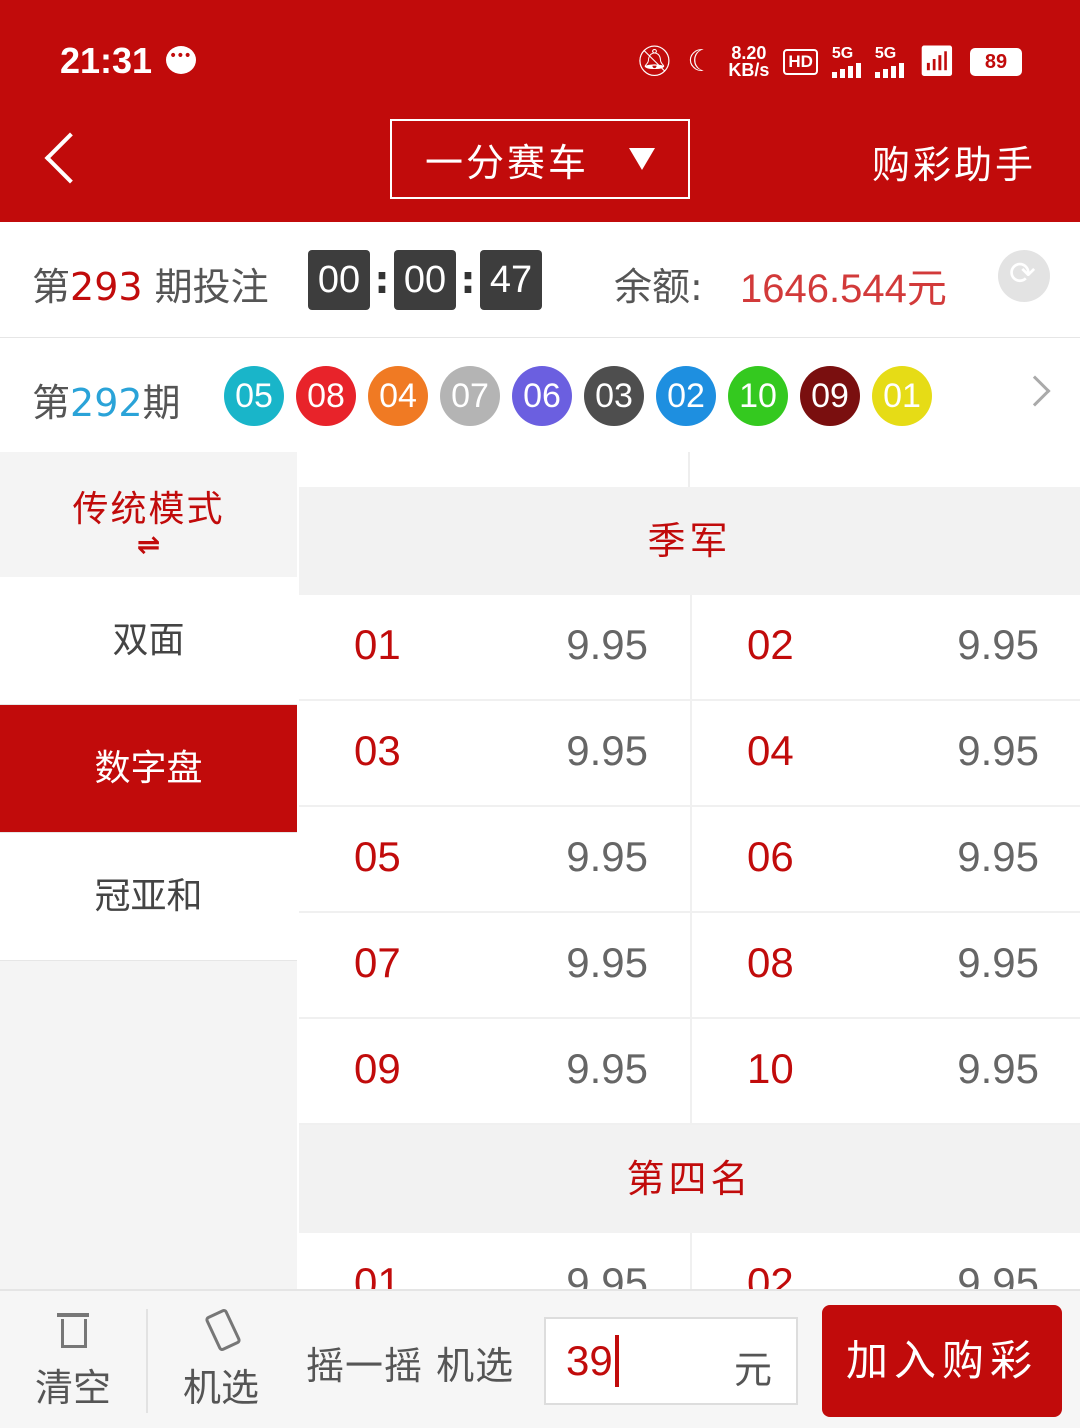 The height and width of the screenshot is (1428, 1080). What do you see at coordinates (398, 396) in the screenshot?
I see `result-ball: 04` at bounding box center [398, 396].